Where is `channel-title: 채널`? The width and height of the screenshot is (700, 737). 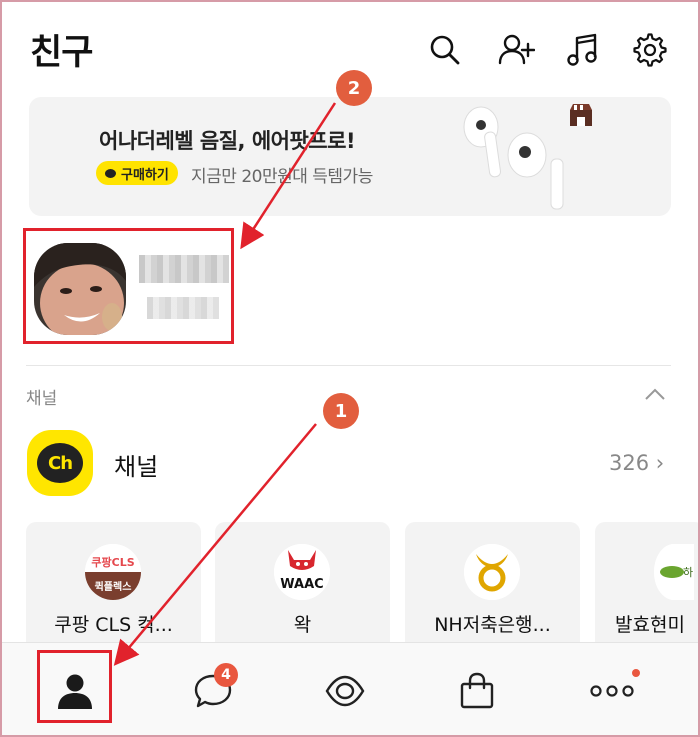
channel-title: 채널 is located at coordinates (136, 464).